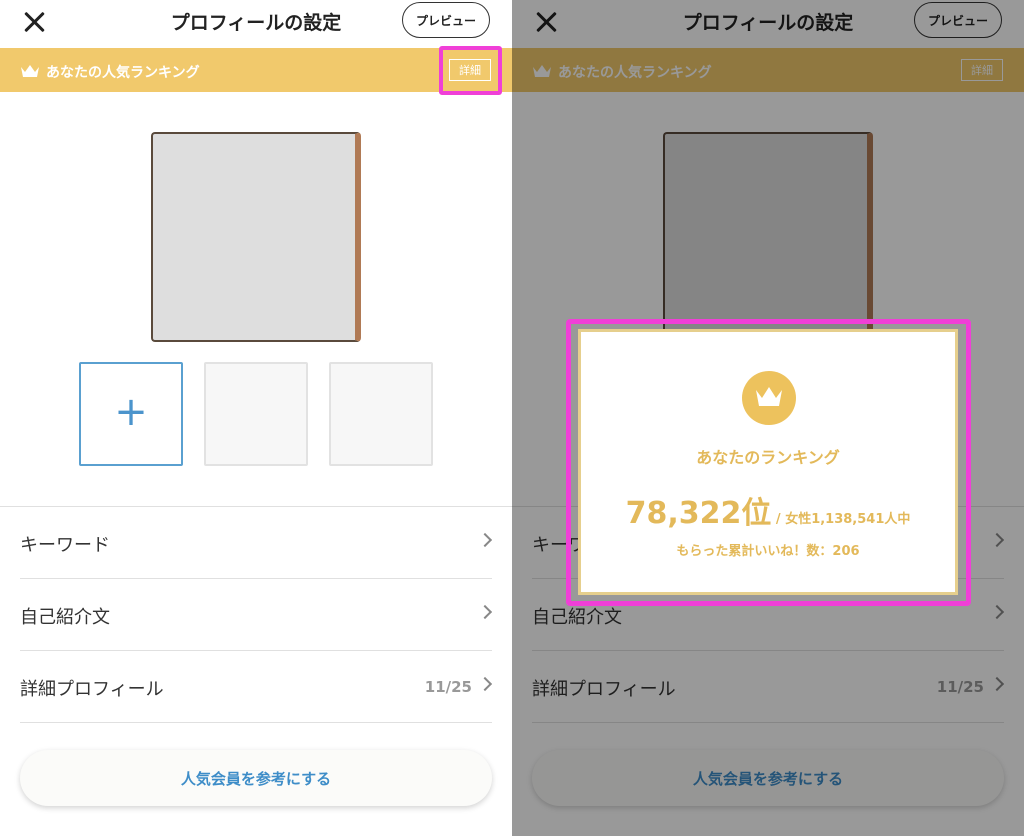 This screenshot has height=836, width=1024. Describe the element at coordinates (256, 778) in the screenshot. I see `reference-popular-members-button: 人気会員を参考にする` at that location.